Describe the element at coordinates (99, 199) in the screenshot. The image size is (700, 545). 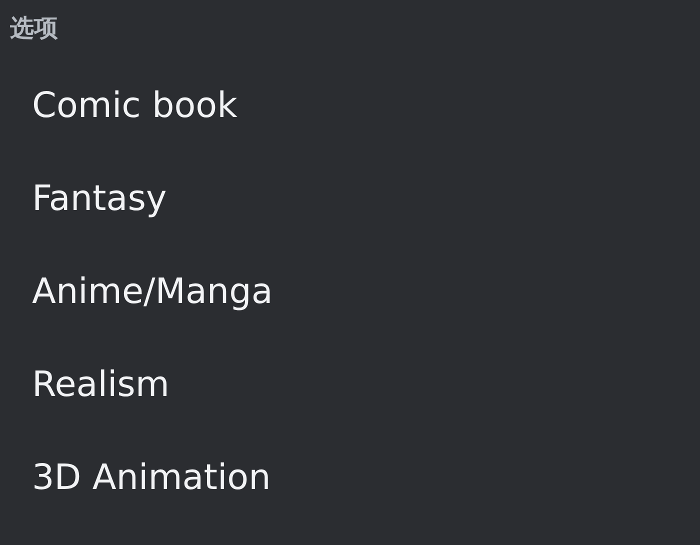
I see `option-item: Fantasy` at that location.